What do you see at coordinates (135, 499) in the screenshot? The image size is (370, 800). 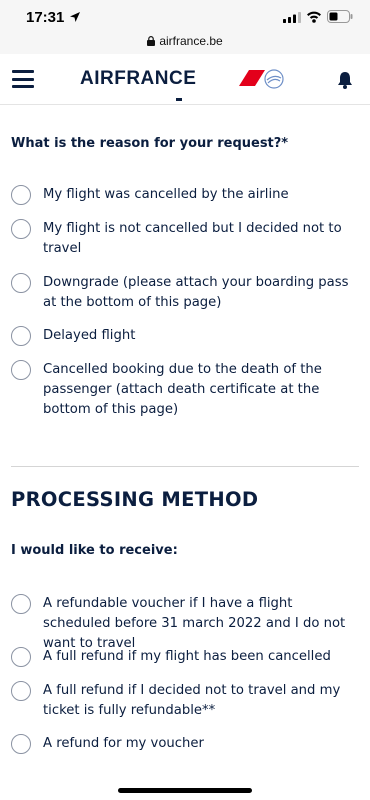 I see `processing-method-title: PROCESSING METHOD` at bounding box center [135, 499].